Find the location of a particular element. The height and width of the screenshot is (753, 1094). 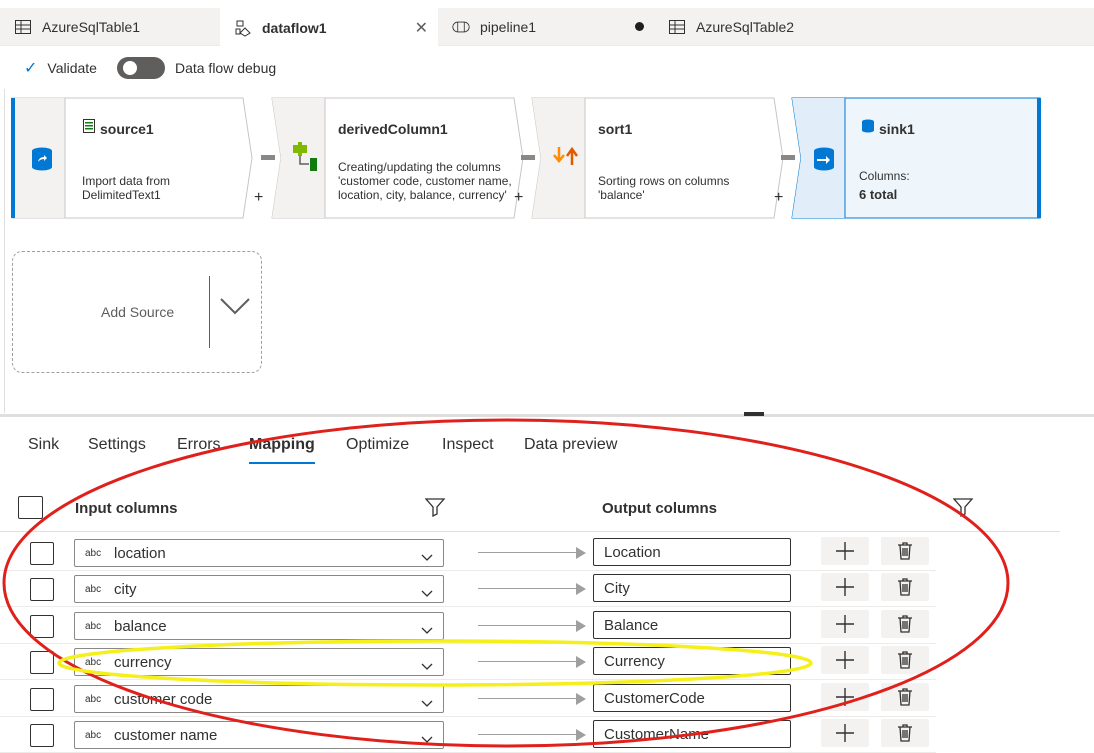

tab-data-preview: Data preview is located at coordinates (570, 445).